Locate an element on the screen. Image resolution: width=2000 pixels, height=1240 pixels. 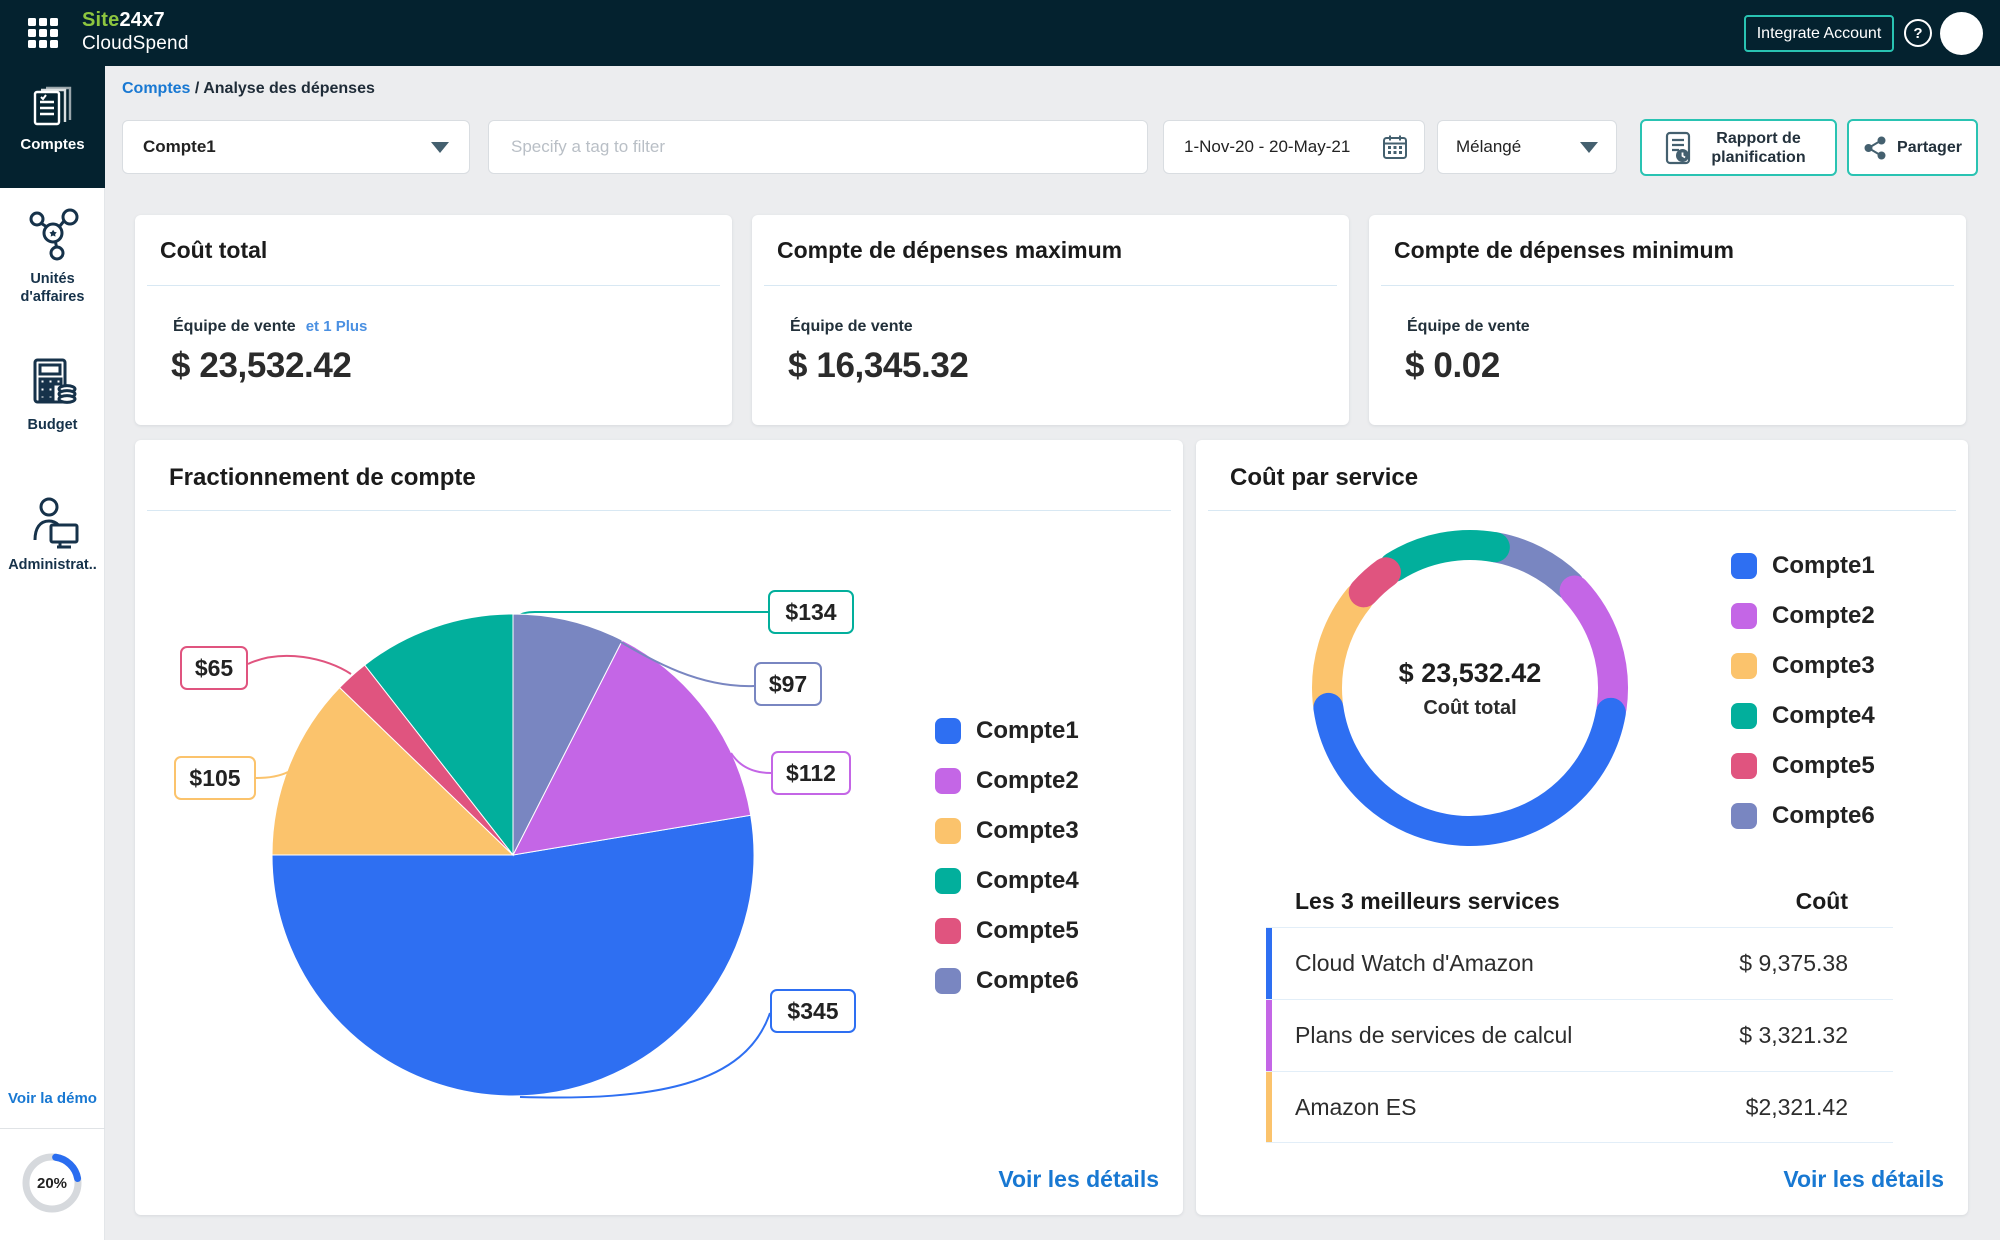
top-navbar: Site24x7 CloudSpend Integrate Account ? is located at coordinates (1000, 33).